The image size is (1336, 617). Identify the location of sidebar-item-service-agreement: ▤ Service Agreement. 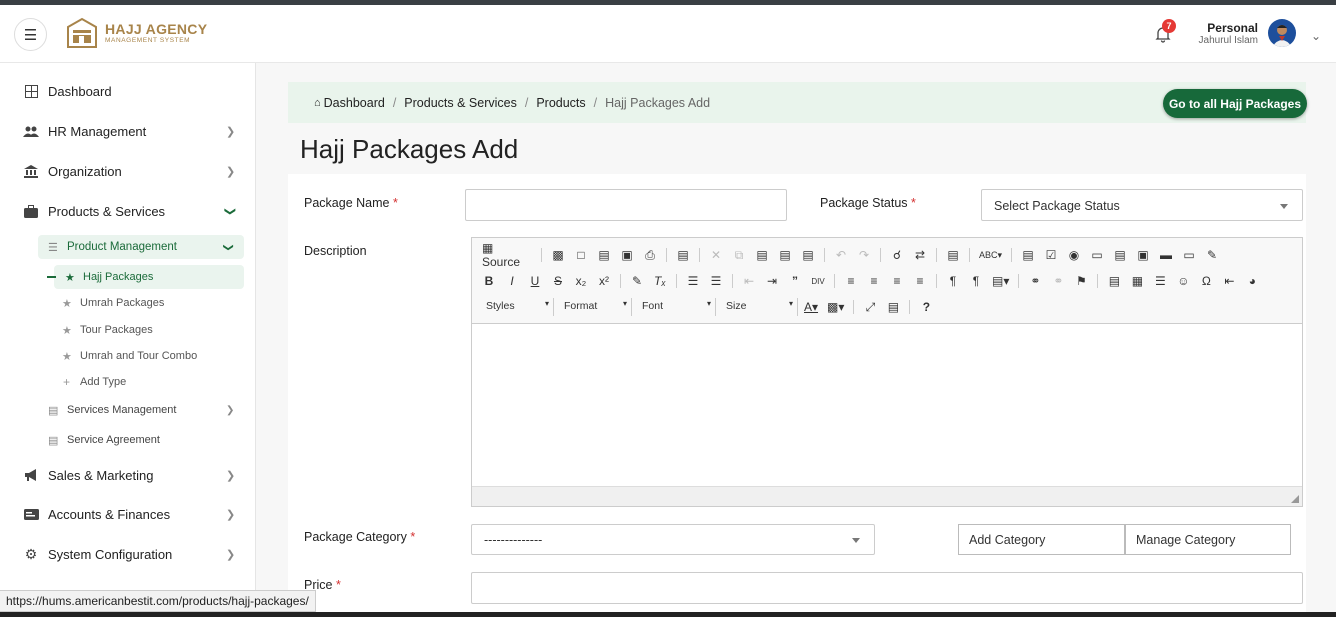
(141, 440).